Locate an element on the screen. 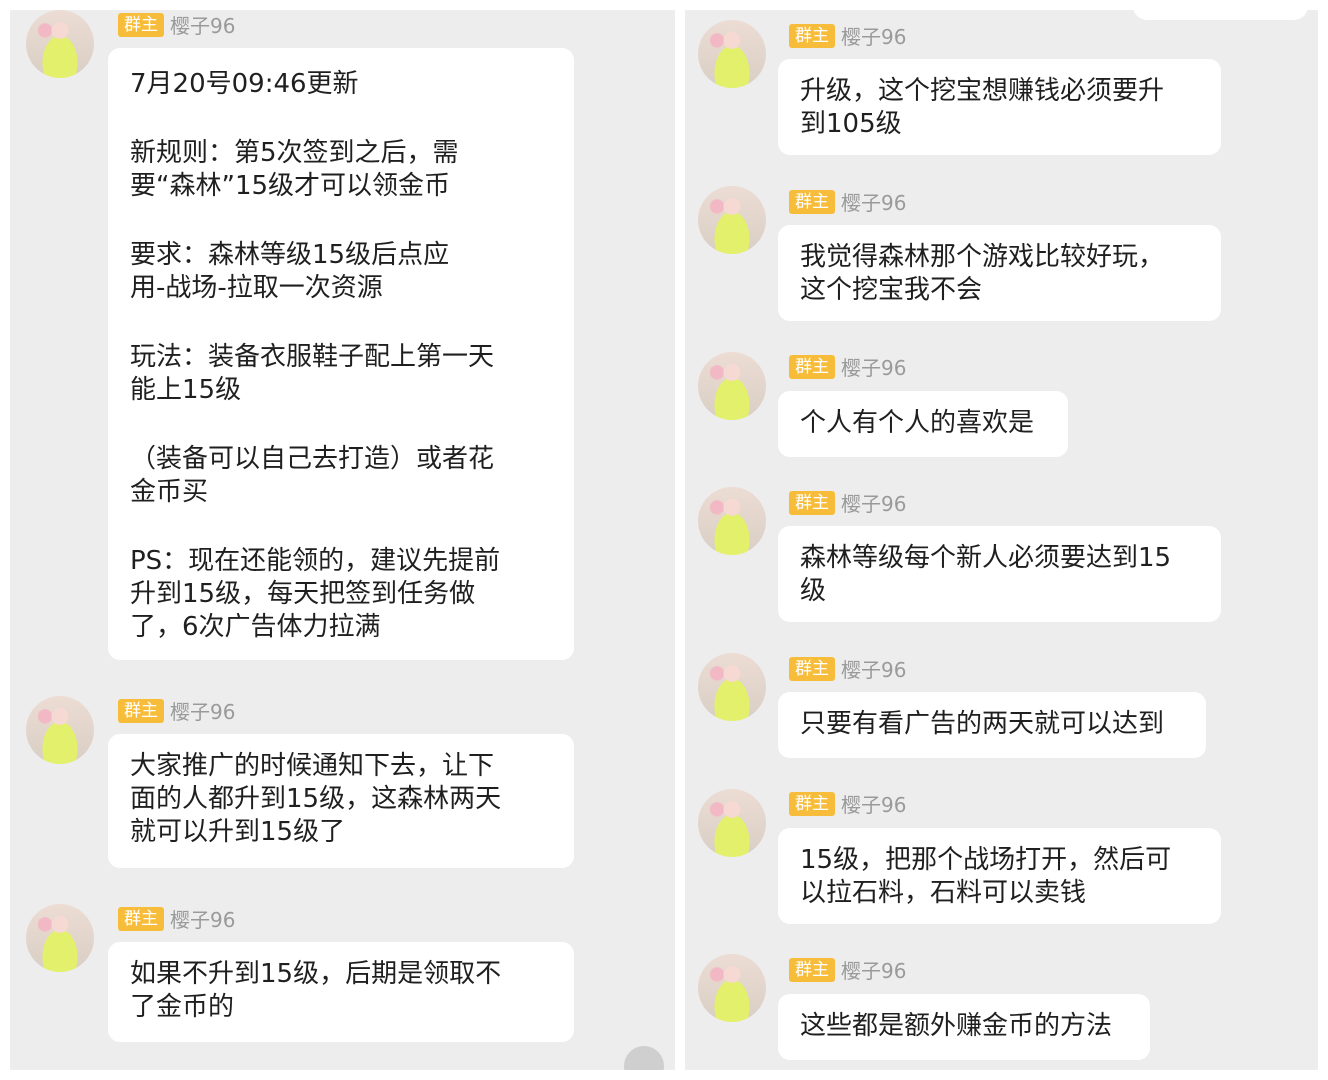 The height and width of the screenshot is (1080, 1328). message-text: 15级，把那个战场打开，然后可 以拉石料，石料可以卖钱 is located at coordinates (986, 876).